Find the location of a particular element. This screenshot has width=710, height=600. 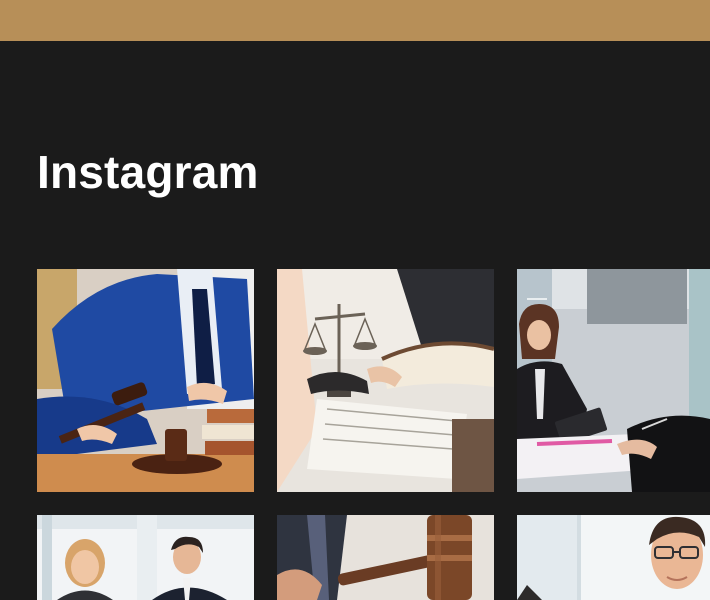

business-meeting-tablet-photo is located at coordinates (613, 380).